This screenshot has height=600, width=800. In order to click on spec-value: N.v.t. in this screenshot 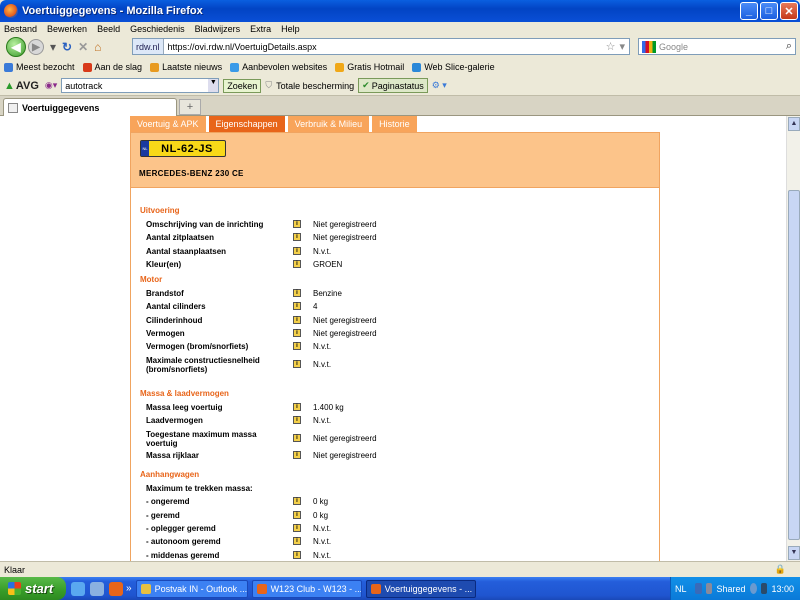, I will do `click(322, 347)`.